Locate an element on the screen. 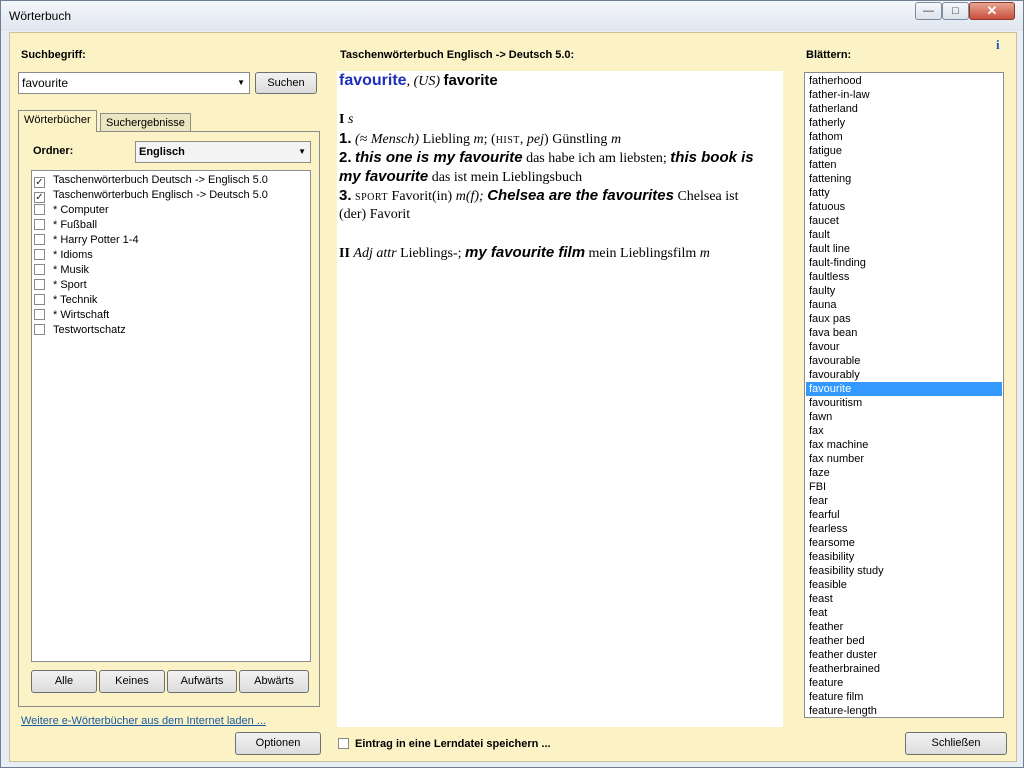 The height and width of the screenshot is (768, 1024). sense-number: 2. is located at coordinates (345, 157).